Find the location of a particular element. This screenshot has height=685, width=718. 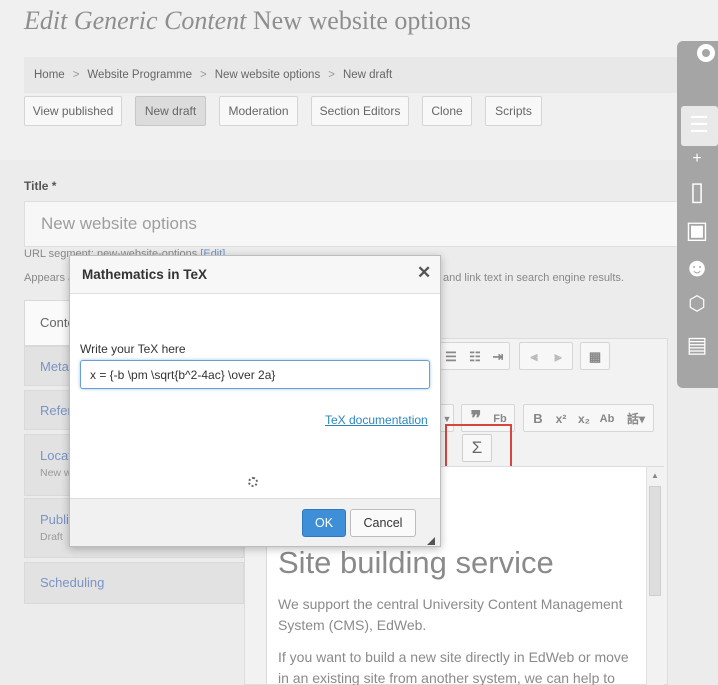

tex-documentation-link: TeX documentation is located at coordinates (376, 420).